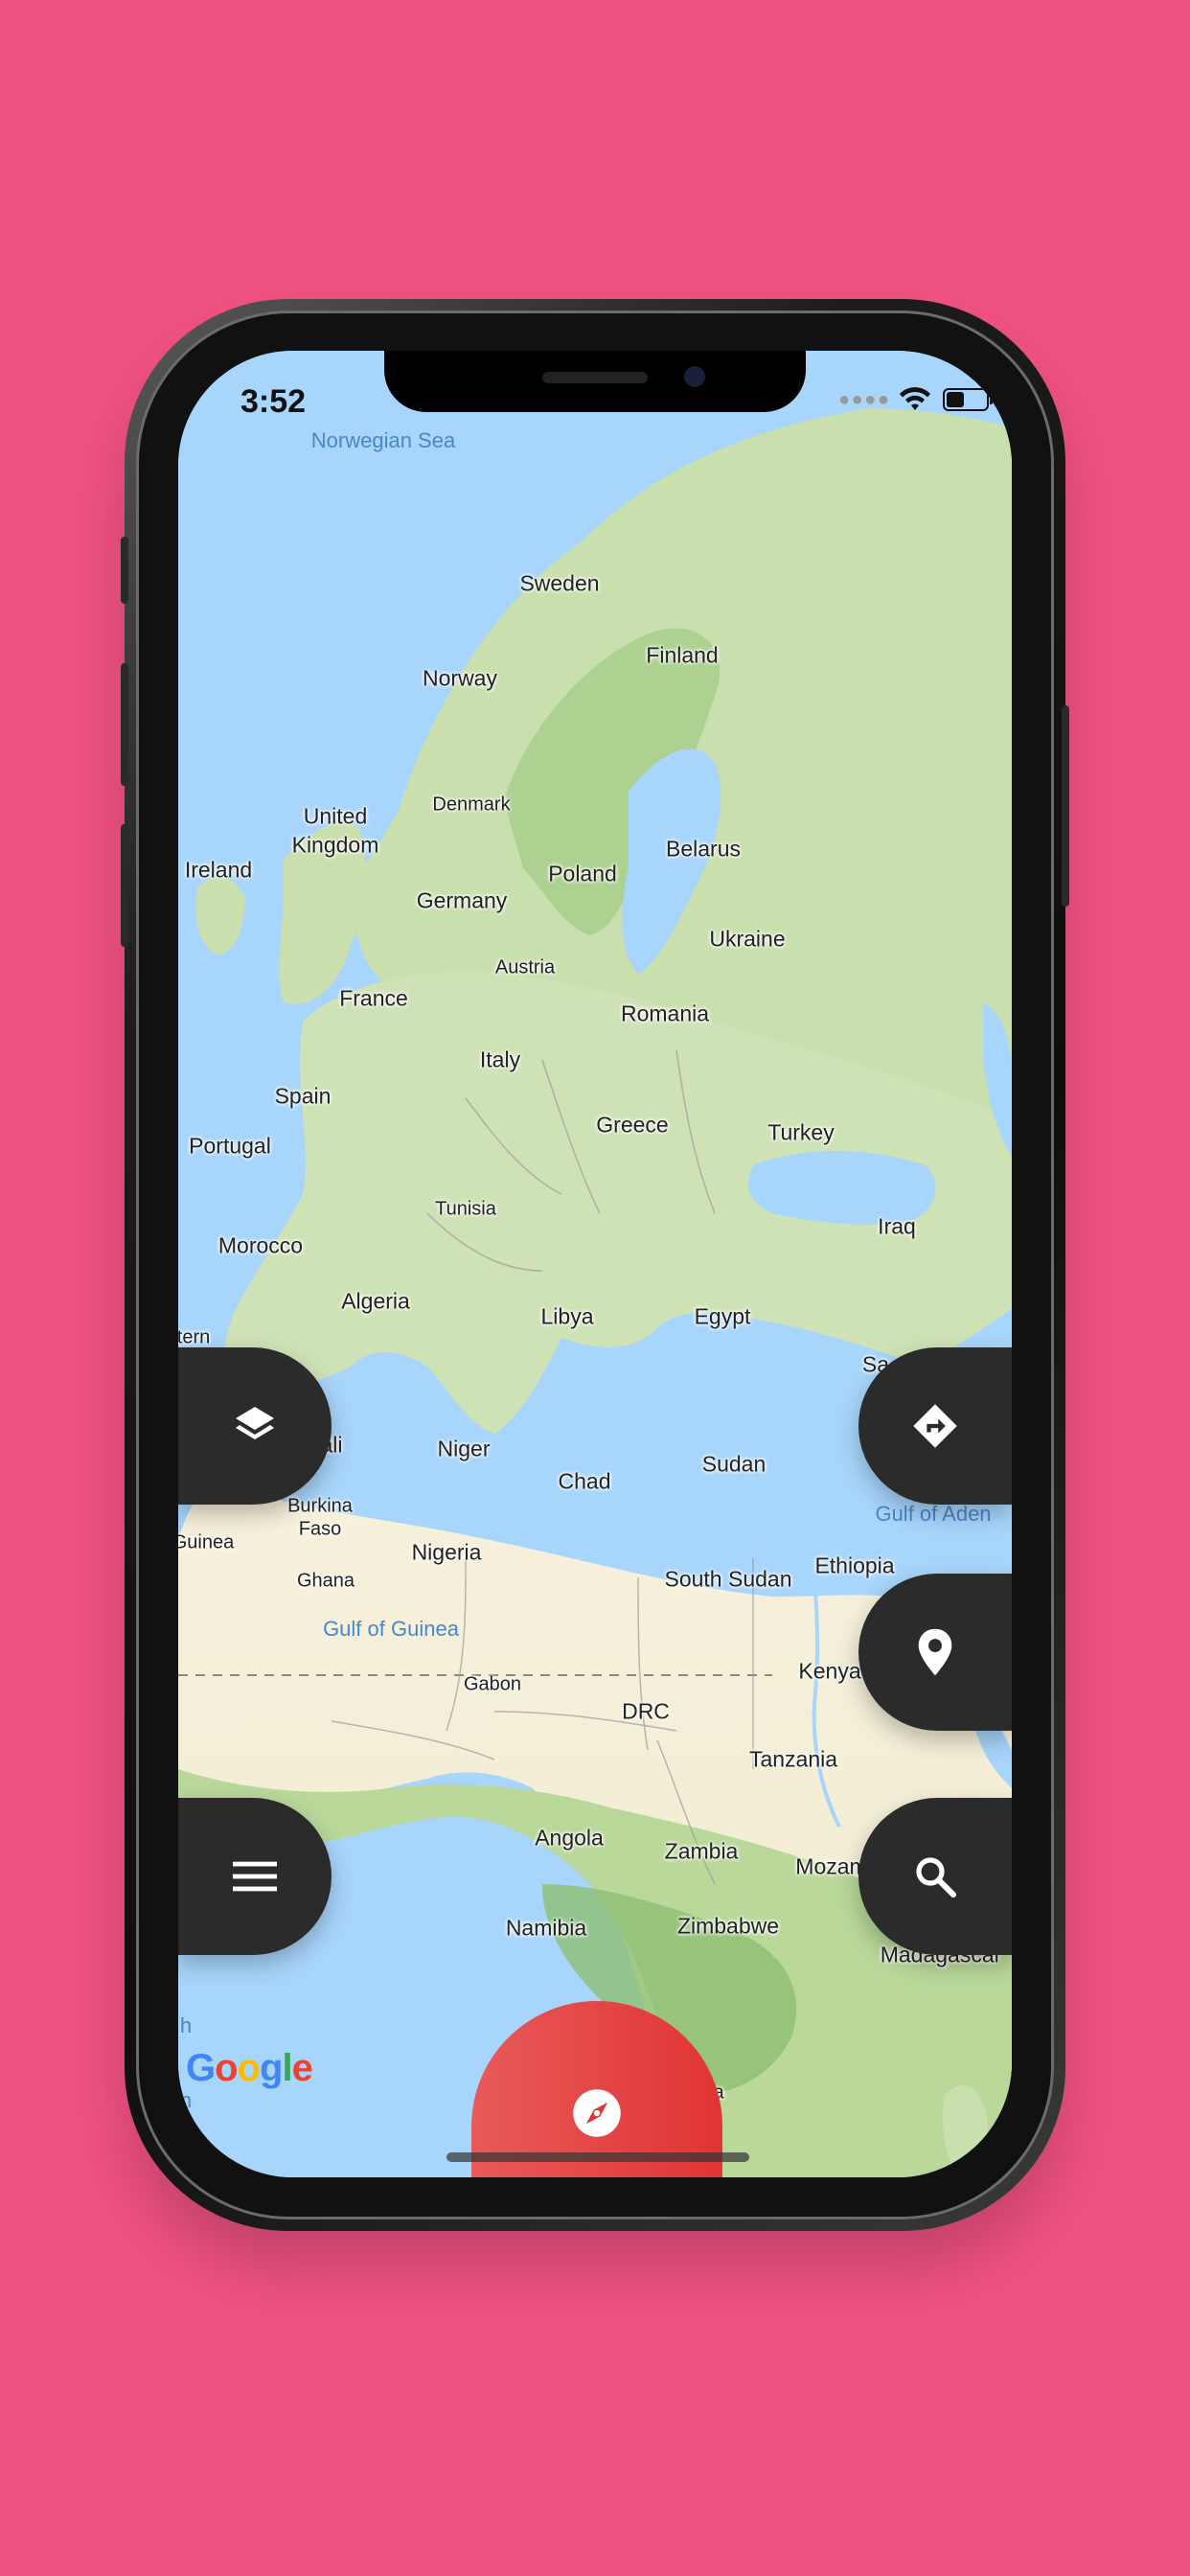 The image size is (1190, 2576). I want to click on label-united-kingdom-2: Kingdom, so click(335, 845).